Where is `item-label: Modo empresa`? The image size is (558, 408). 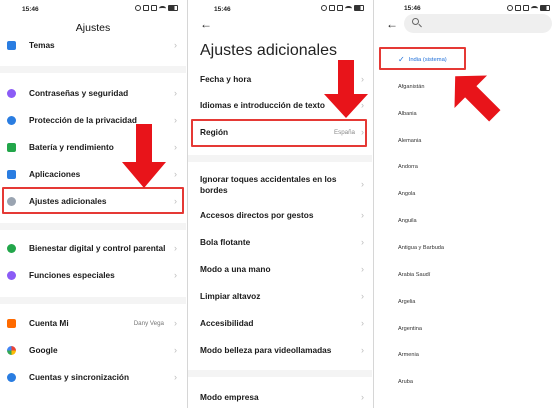
item-label: Modo empresa is located at coordinates (229, 396).